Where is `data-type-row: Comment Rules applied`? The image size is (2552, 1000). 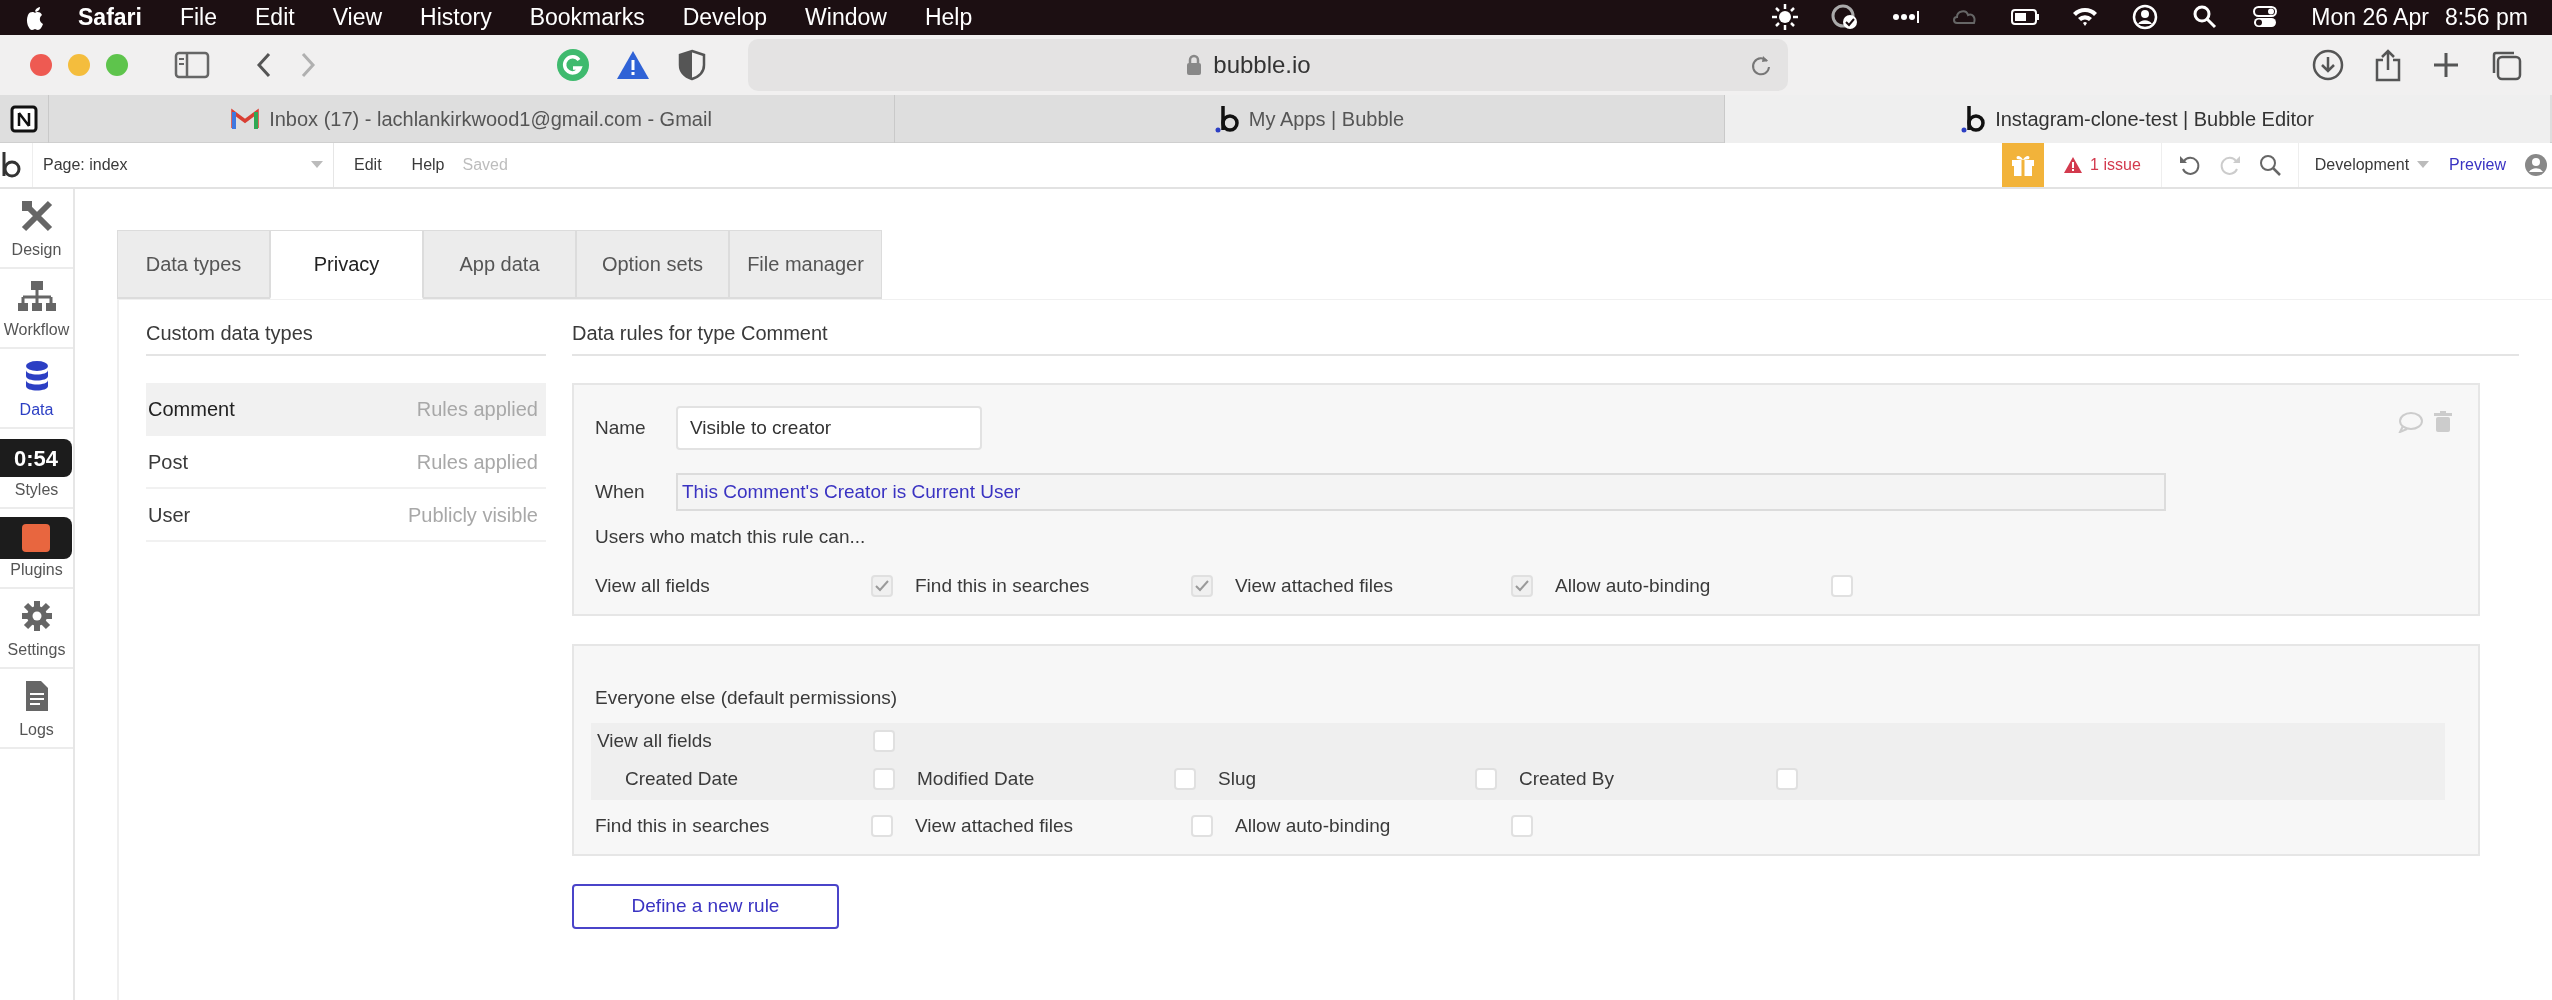
data-type-row: Comment Rules applied is located at coordinates (346, 409).